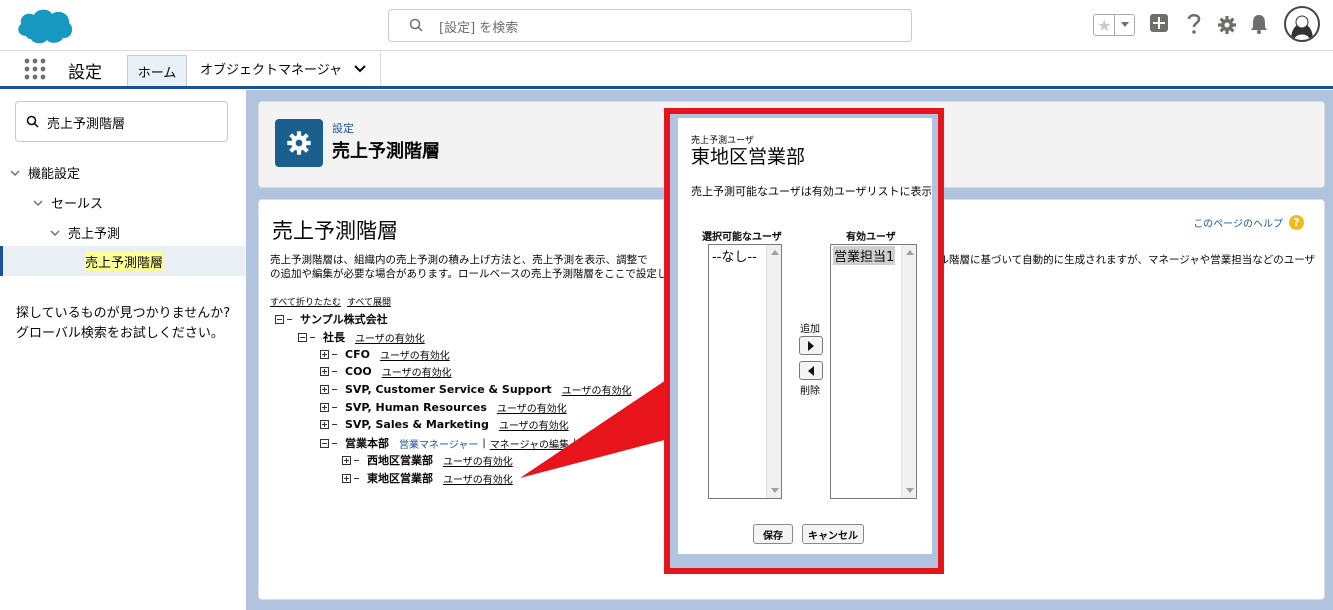 The height and width of the screenshot is (610, 1333). Describe the element at coordinates (1105, 25) in the screenshot. I see `star-icon: ★` at that location.